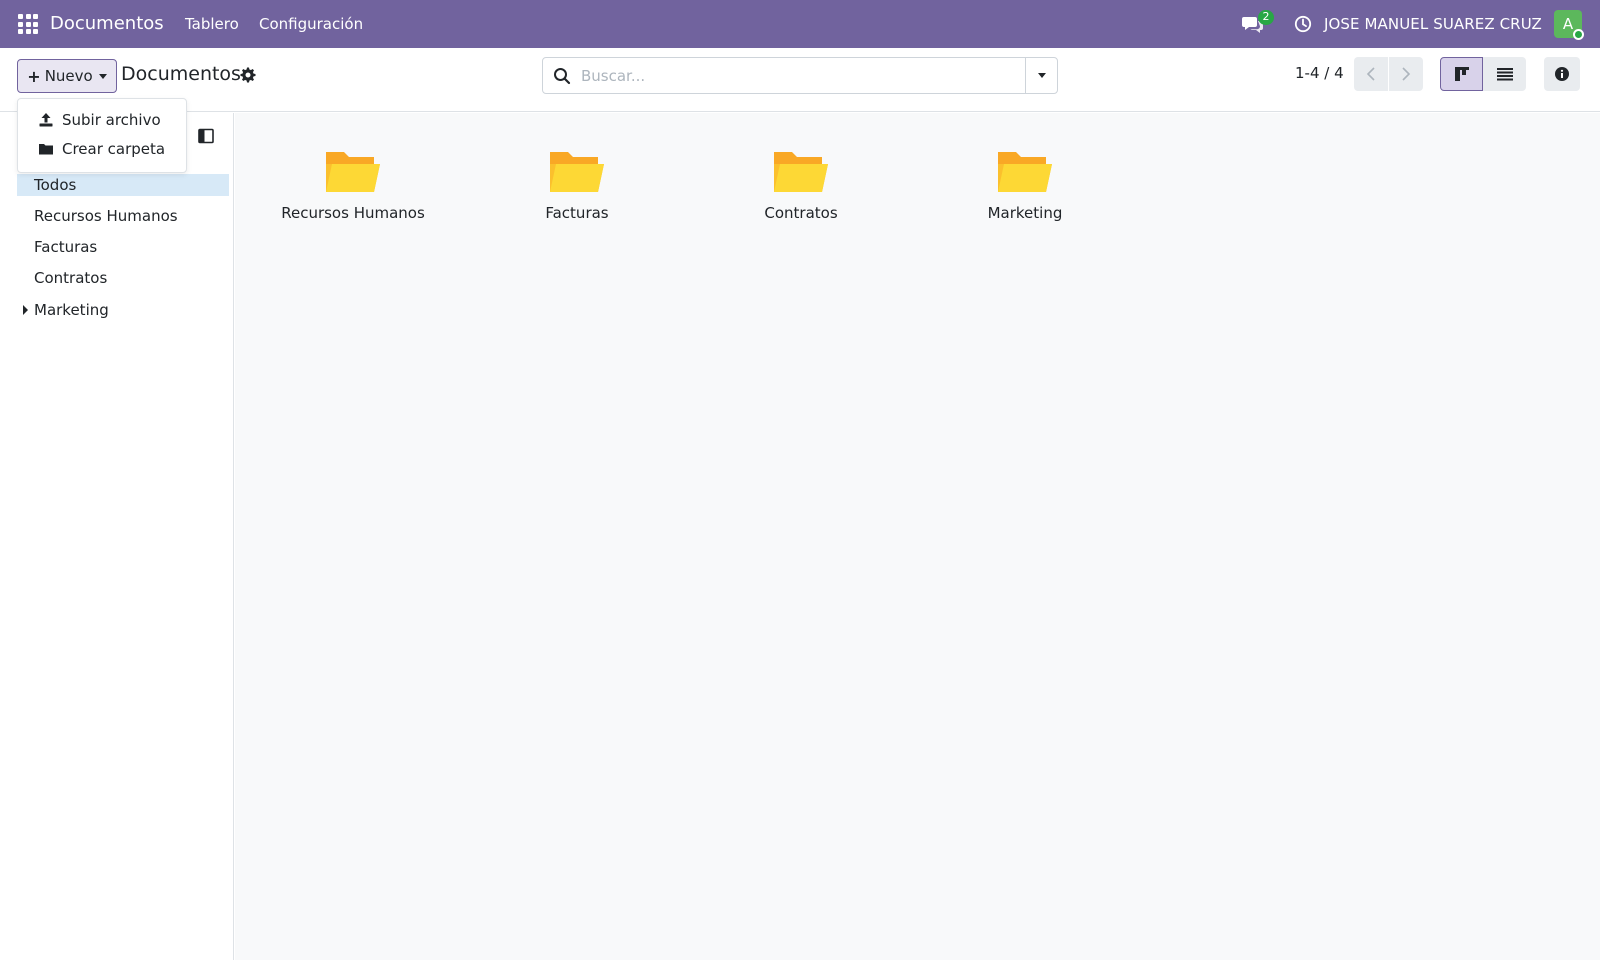  What do you see at coordinates (796, 76) in the screenshot?
I see `search-input` at bounding box center [796, 76].